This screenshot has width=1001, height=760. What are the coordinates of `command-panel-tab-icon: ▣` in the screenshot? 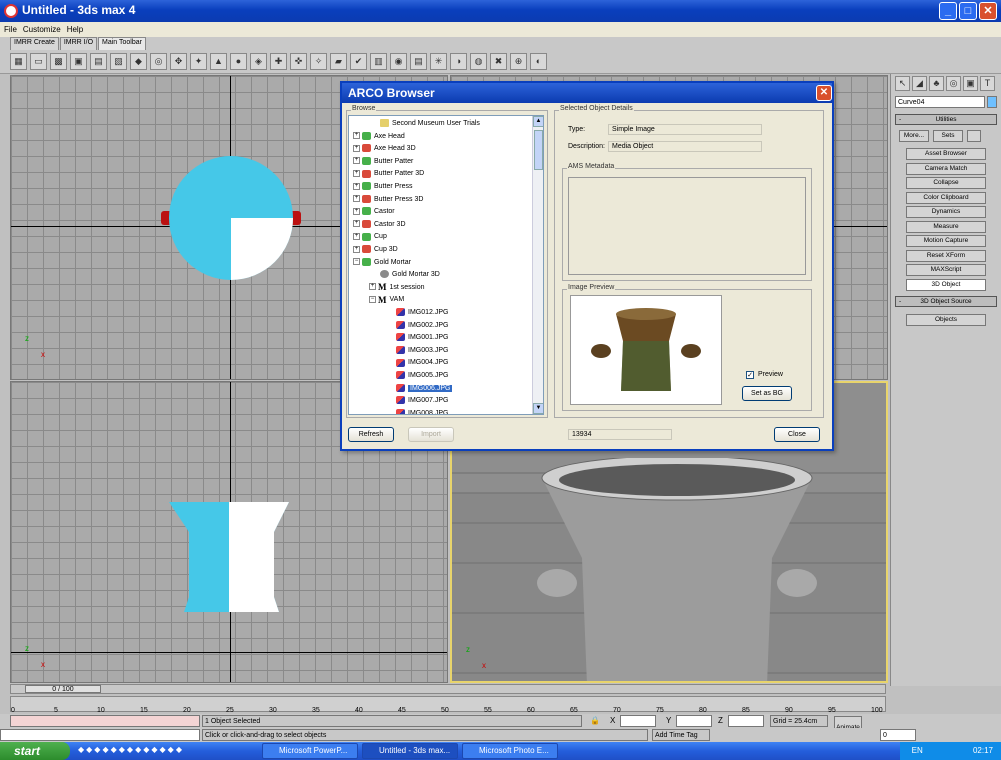 It's located at (970, 83).